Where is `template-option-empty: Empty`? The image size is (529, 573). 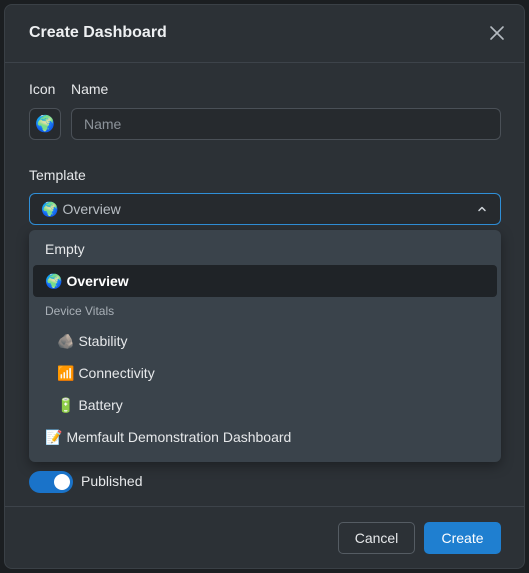 template-option-empty: Empty is located at coordinates (265, 249).